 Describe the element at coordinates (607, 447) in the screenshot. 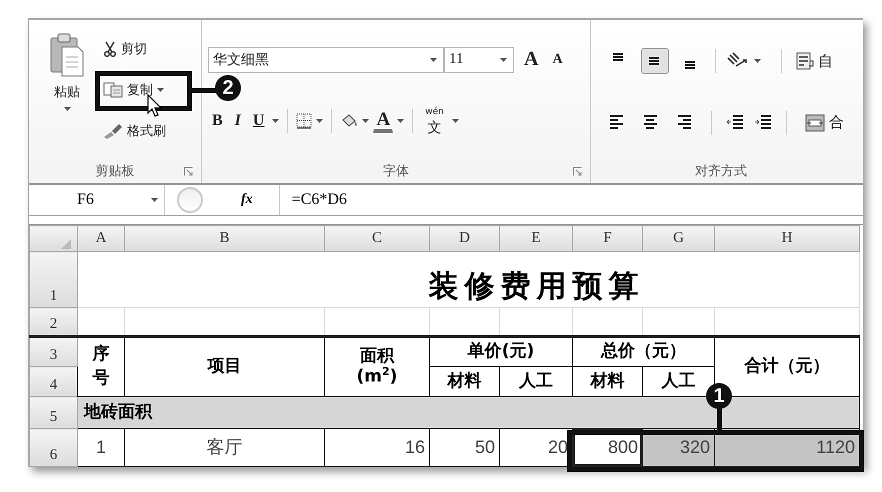

I see `table-cell: 800` at that location.